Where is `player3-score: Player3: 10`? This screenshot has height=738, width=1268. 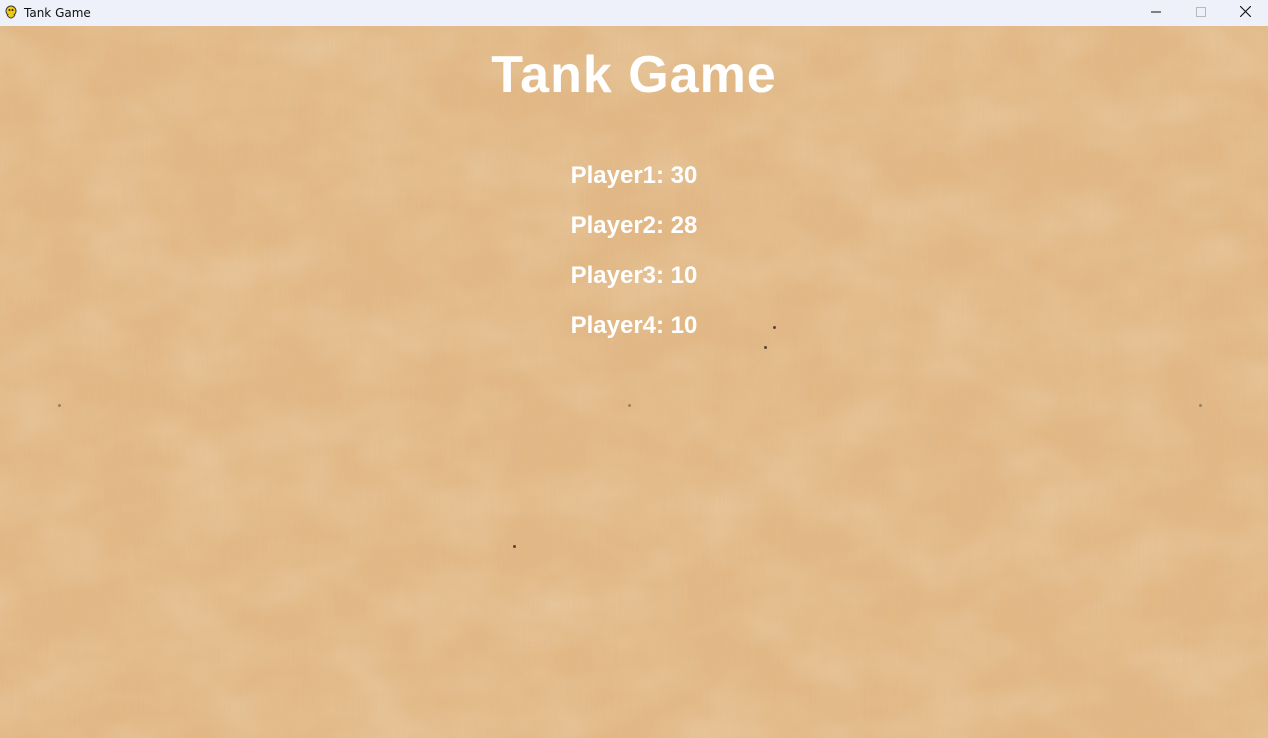
player3-score: Player3: 10 is located at coordinates (634, 275).